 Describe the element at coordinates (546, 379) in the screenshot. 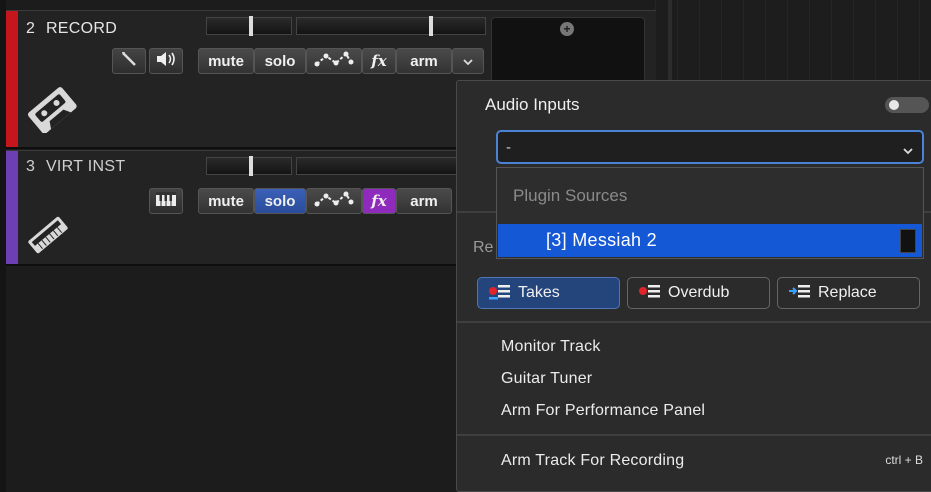

I see `menu-guitar-tuner: Guitar Tuner` at that location.